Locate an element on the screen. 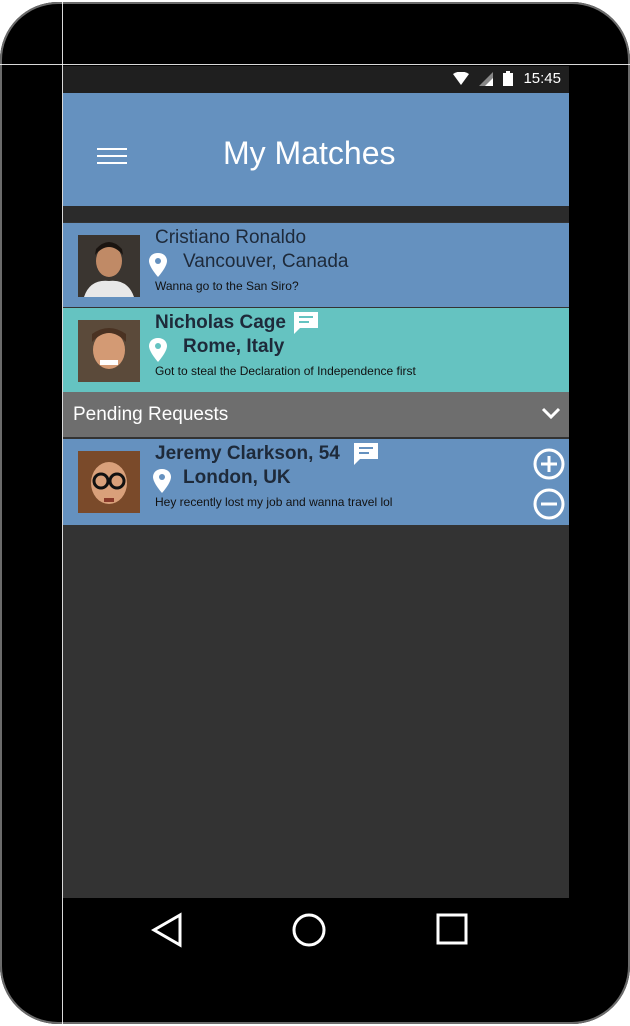 The width and height of the screenshot is (630, 1026). match-name: Nicholas Cage is located at coordinates (236, 323).